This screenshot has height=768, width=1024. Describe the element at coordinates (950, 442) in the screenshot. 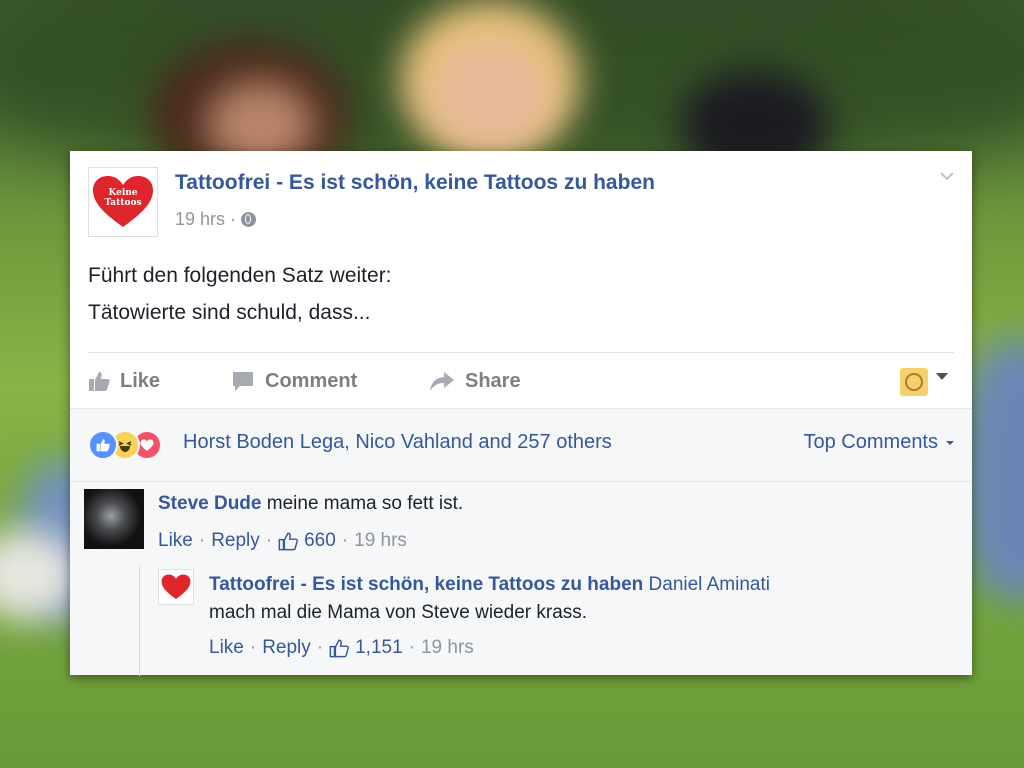

I see `triangle-down-icon` at that location.